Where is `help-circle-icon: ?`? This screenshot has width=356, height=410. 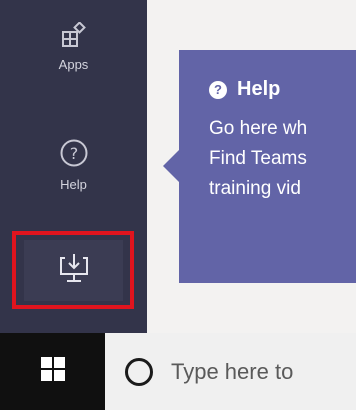
help-circle-icon: ? is located at coordinates (74, 155).